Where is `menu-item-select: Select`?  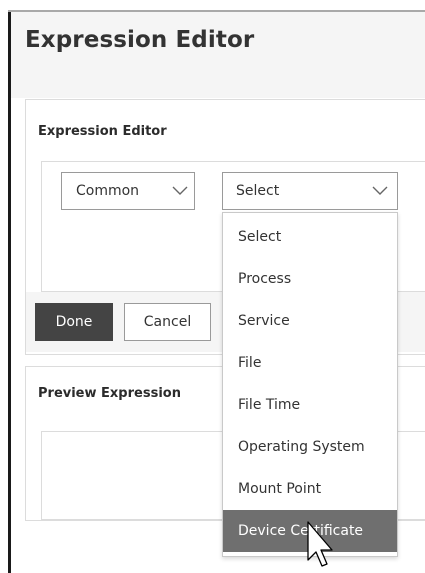 menu-item-select: Select is located at coordinates (310, 237).